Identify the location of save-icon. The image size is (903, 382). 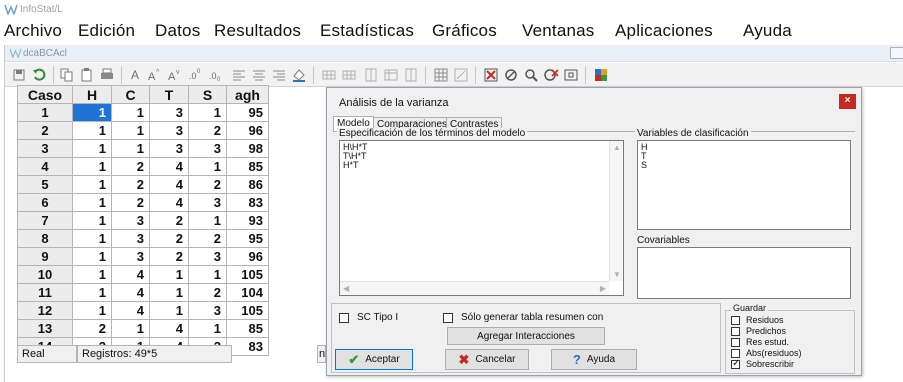
(19, 75).